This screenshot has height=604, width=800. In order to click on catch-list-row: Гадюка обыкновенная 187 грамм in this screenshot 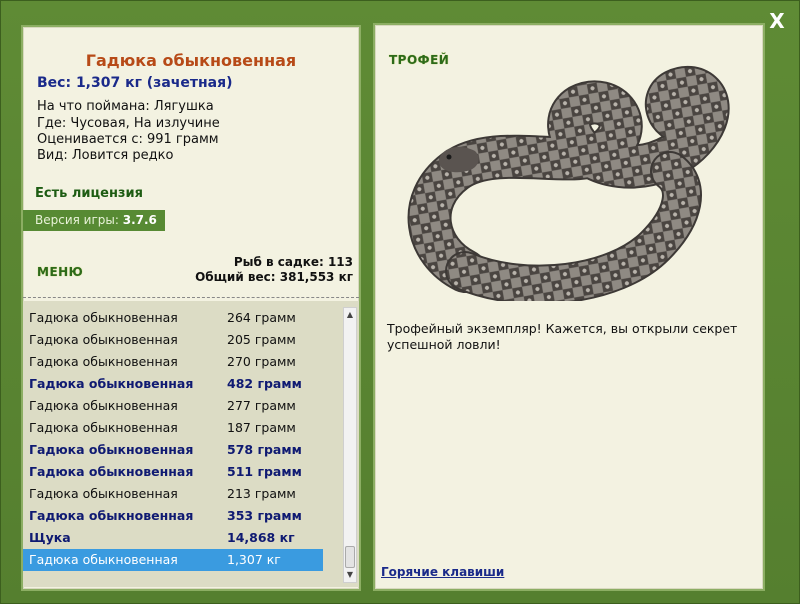, I will do `click(173, 428)`.